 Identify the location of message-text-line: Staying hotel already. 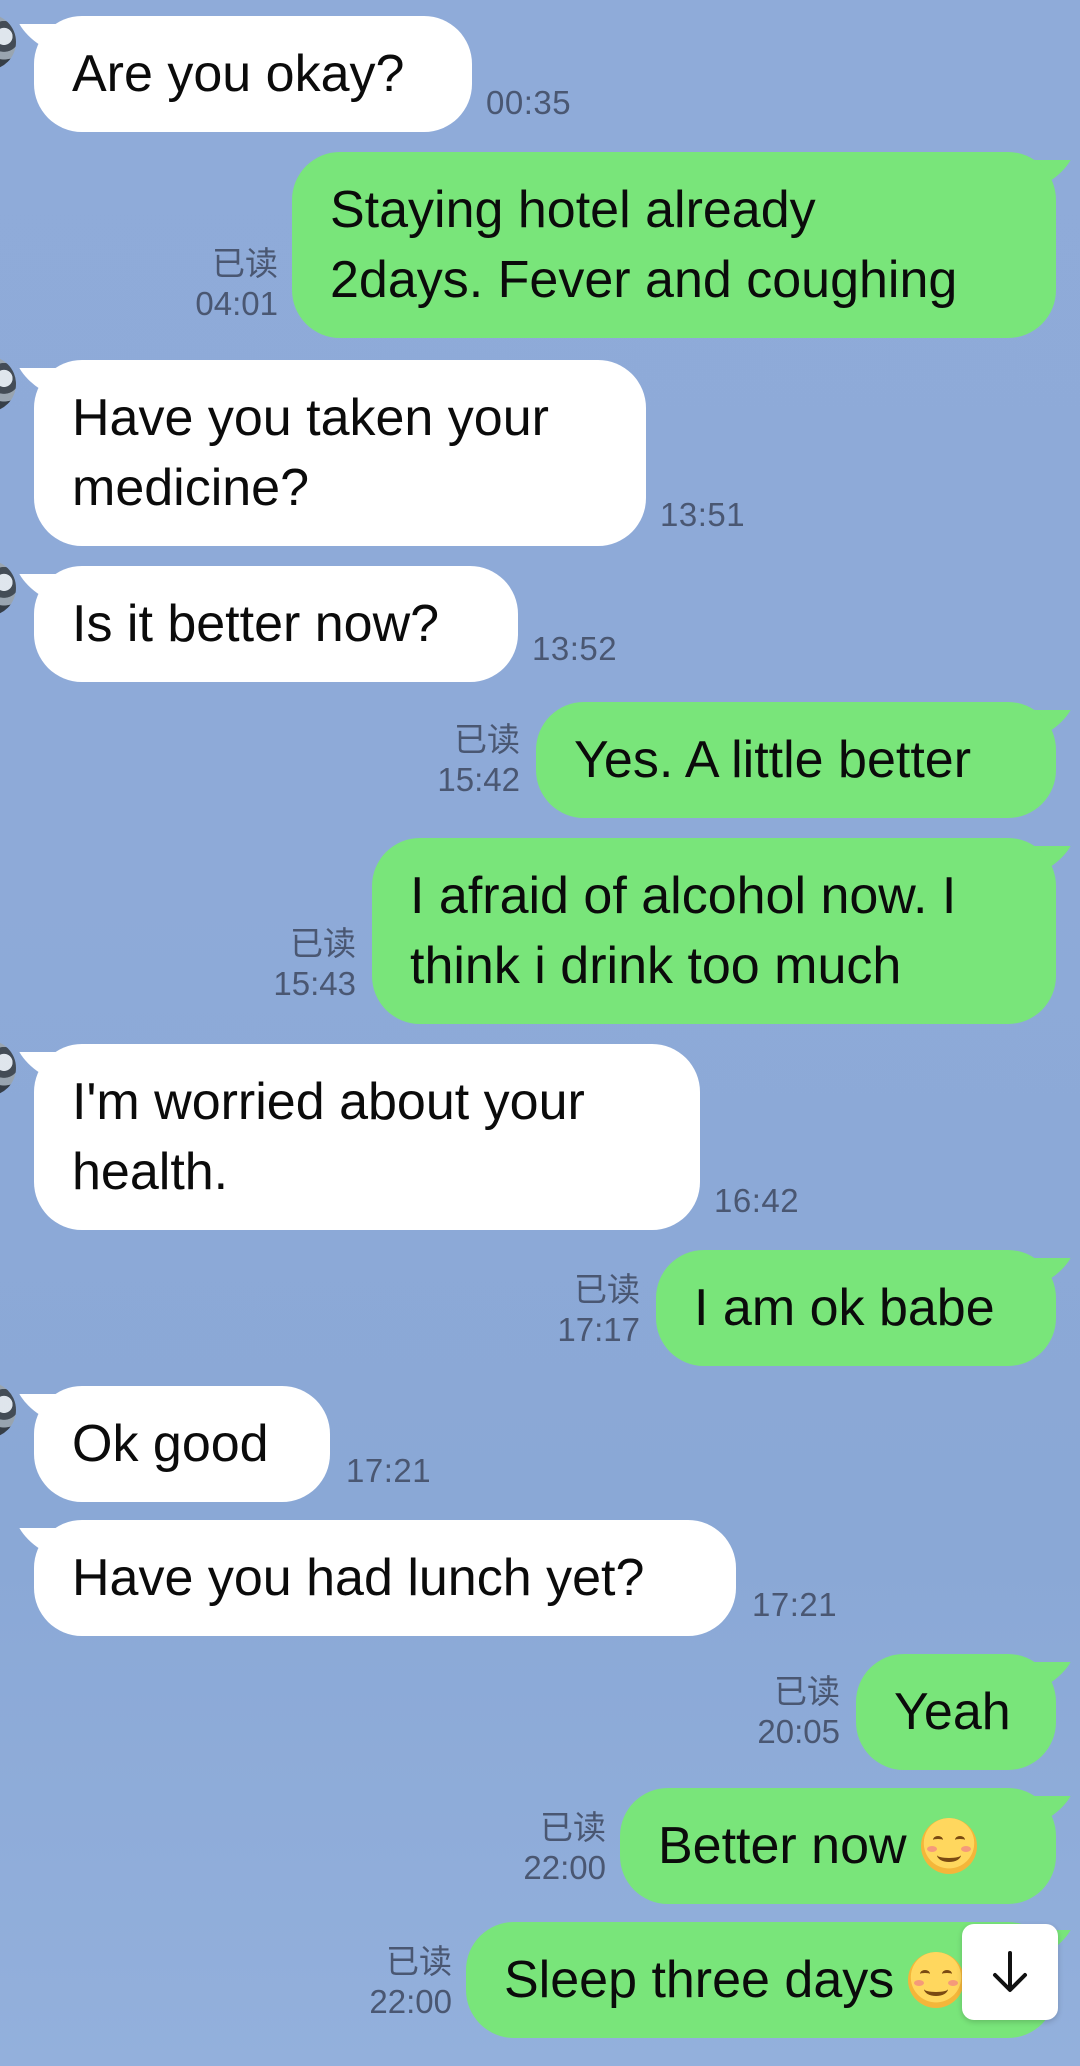
(573, 210).